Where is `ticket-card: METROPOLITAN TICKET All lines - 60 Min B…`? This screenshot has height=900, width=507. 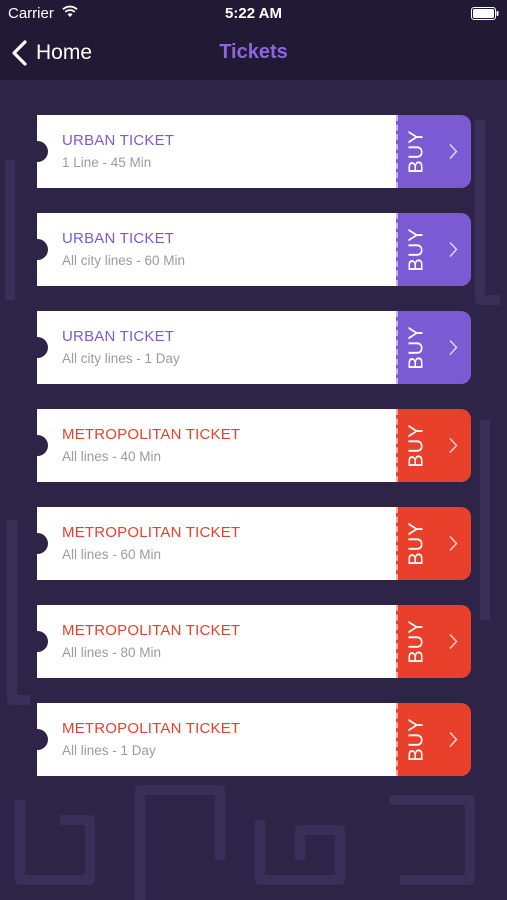 ticket-card: METROPOLITAN TICKET All lines - 60 Min B… is located at coordinates (249, 543).